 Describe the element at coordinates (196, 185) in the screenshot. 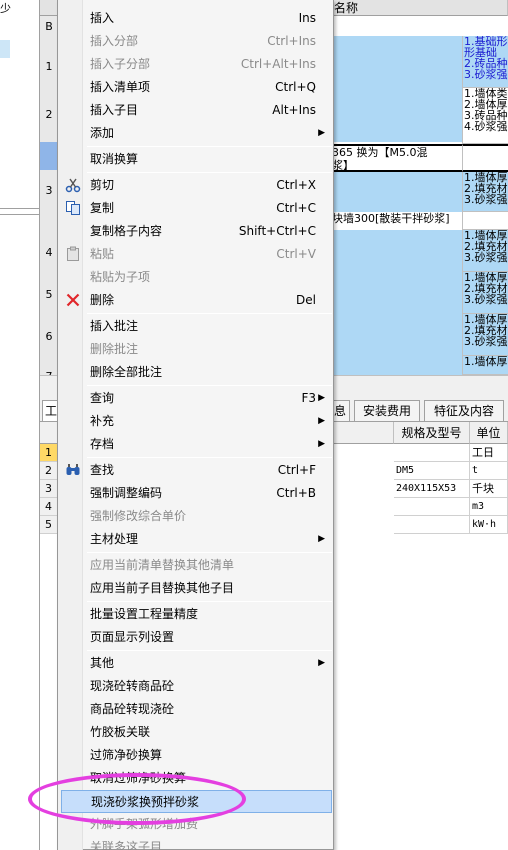

I see `menu-item-cut: 剪切 Ctrl+X` at that location.